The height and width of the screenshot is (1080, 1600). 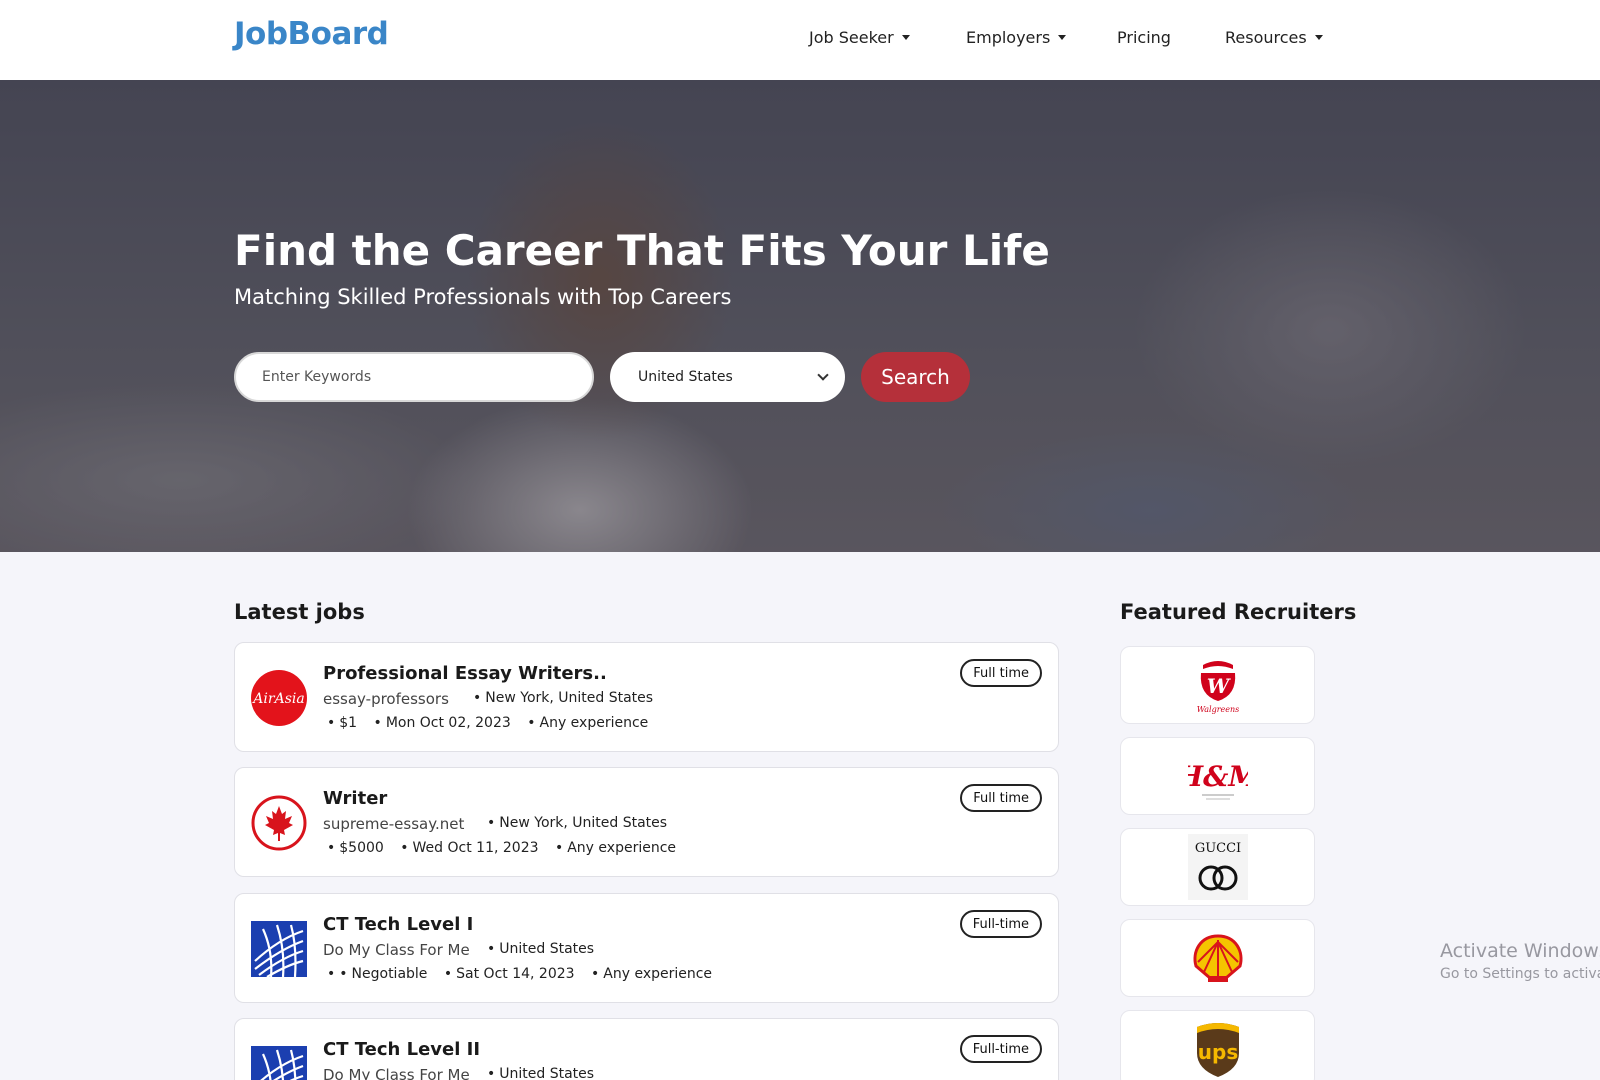 What do you see at coordinates (1238, 612) in the screenshot?
I see `featured-recruiters-heading: Featured Recruiters` at bounding box center [1238, 612].